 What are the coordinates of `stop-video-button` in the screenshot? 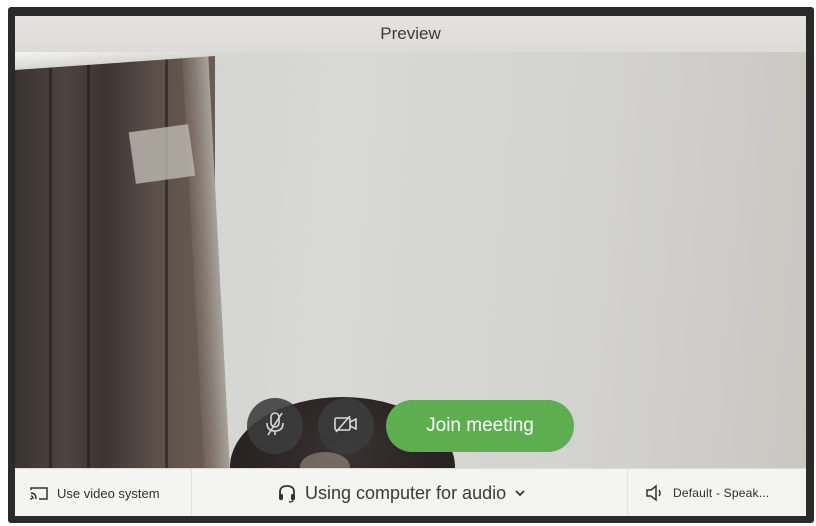 It's located at (346, 426).